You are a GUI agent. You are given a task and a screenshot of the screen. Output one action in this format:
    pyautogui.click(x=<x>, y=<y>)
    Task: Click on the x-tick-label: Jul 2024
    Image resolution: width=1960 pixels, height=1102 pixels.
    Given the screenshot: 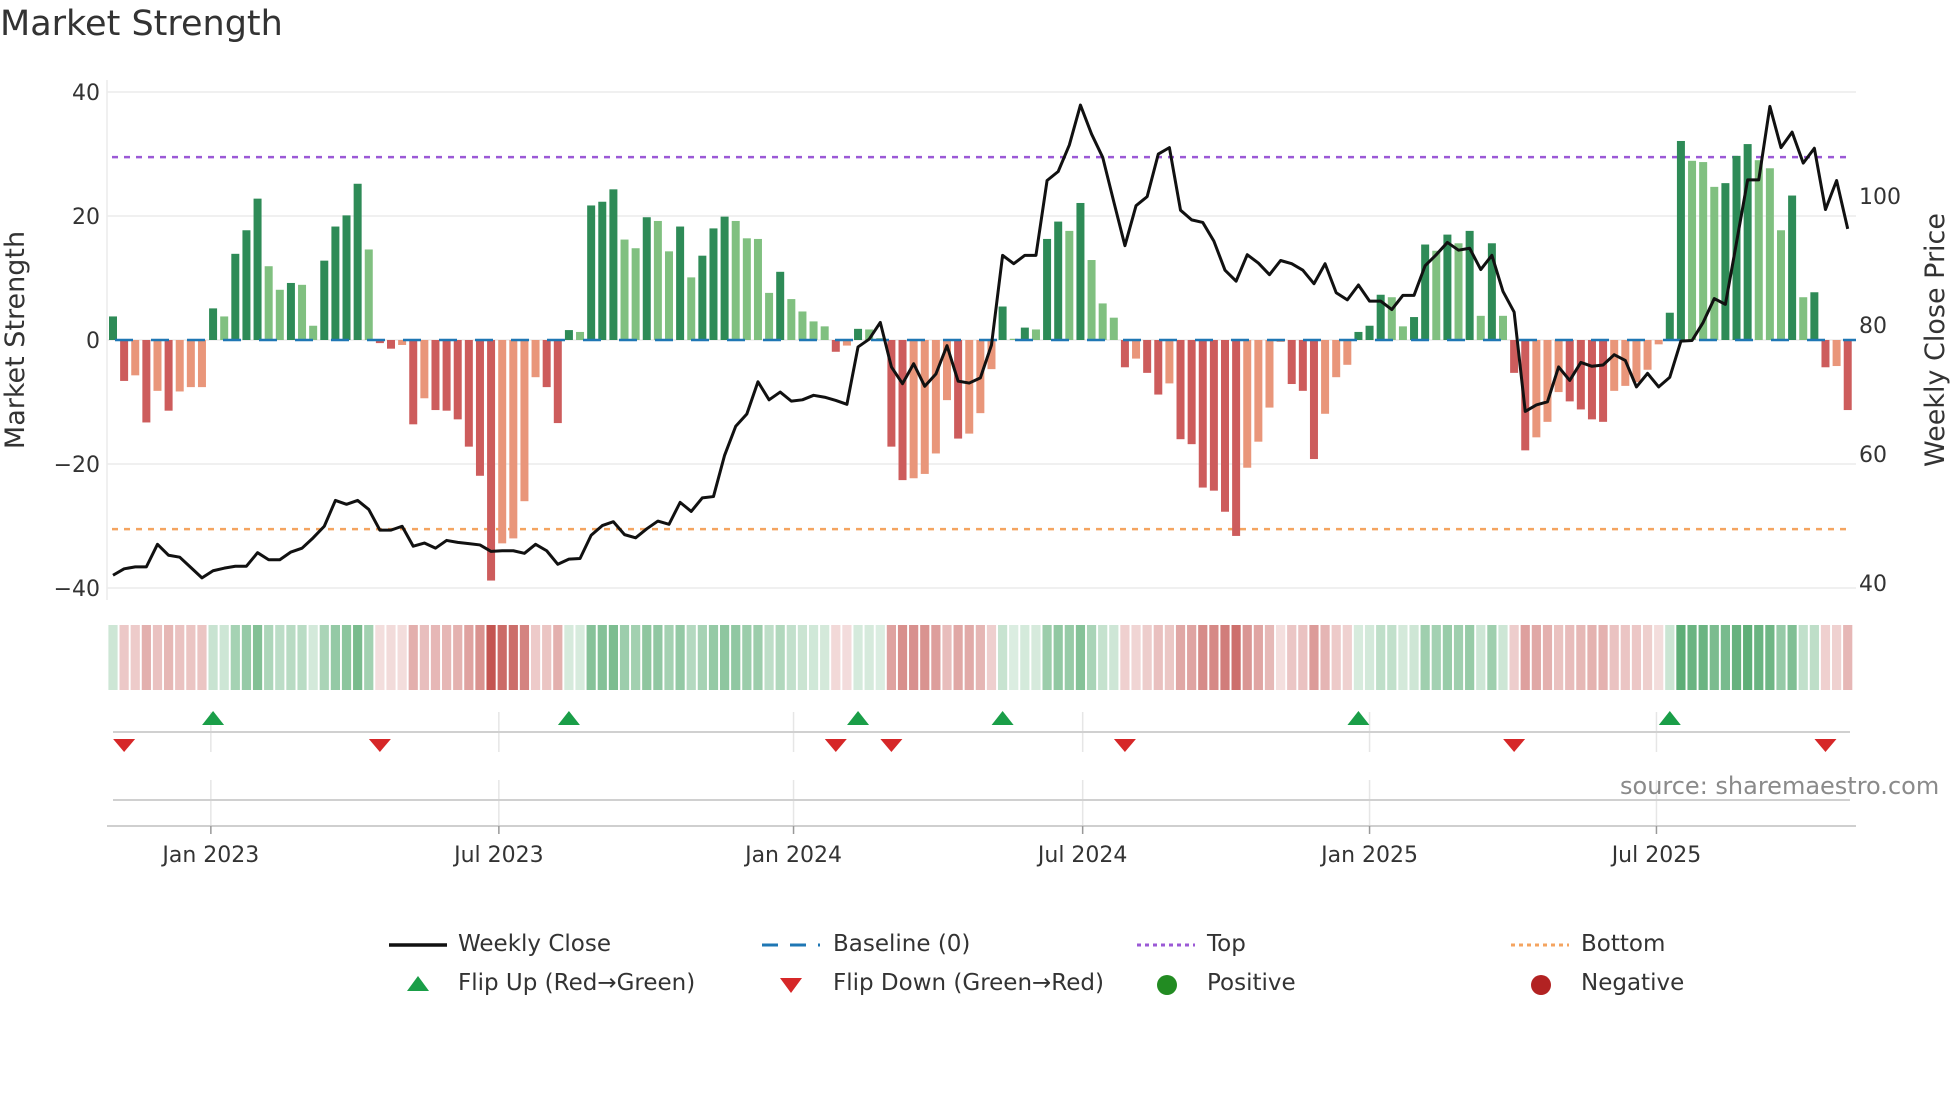 What is the action you would take?
    pyautogui.click(x=1082, y=855)
    